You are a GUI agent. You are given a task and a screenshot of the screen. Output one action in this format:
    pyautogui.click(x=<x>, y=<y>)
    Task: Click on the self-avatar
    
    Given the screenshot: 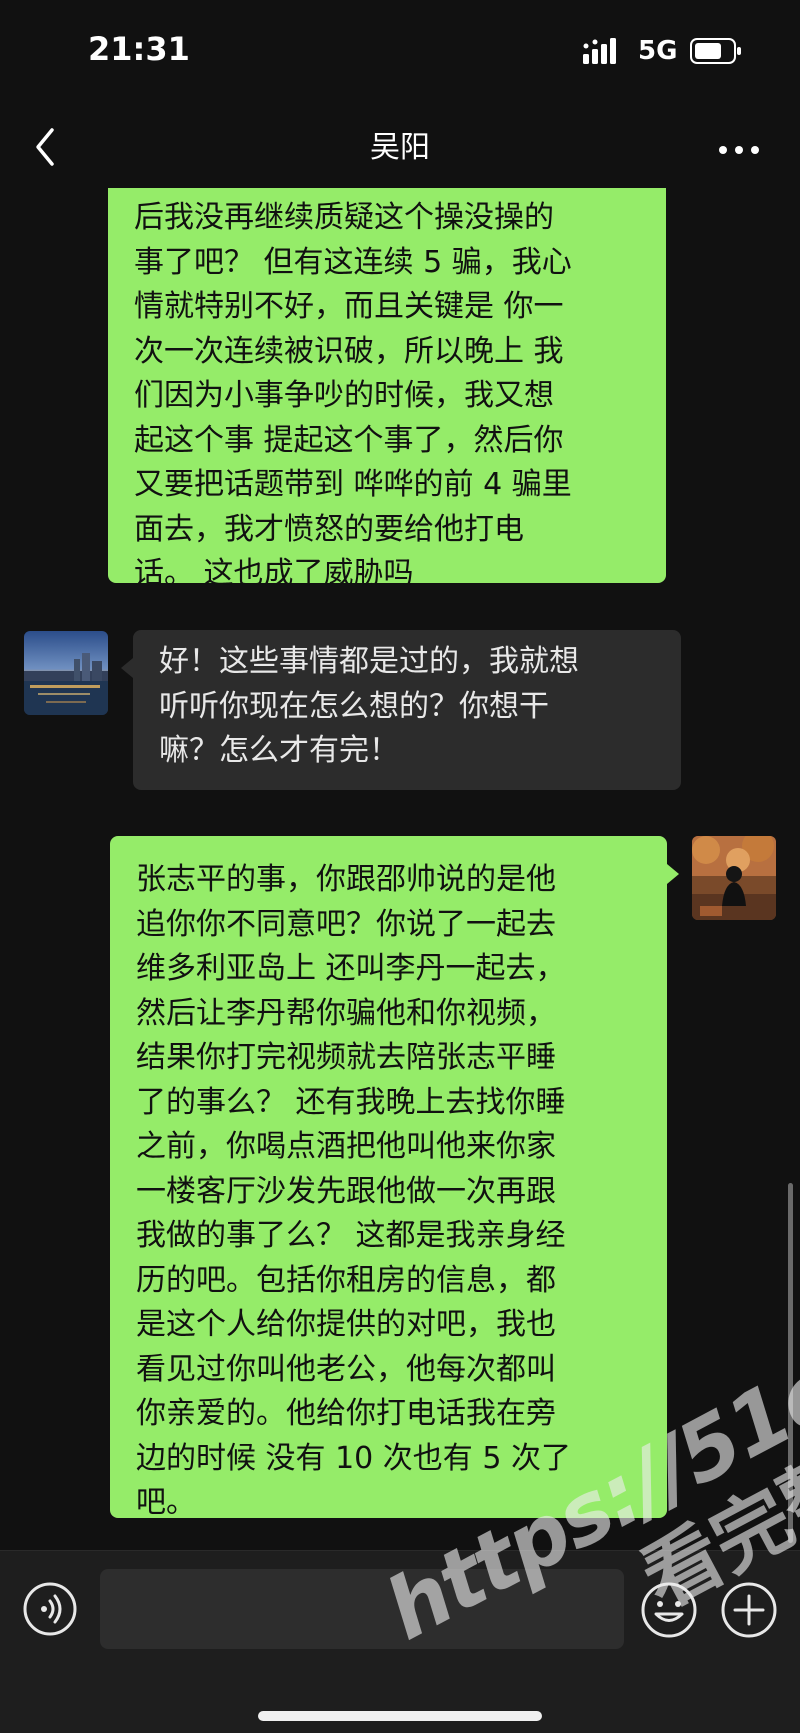 What is the action you would take?
    pyautogui.click(x=734, y=878)
    